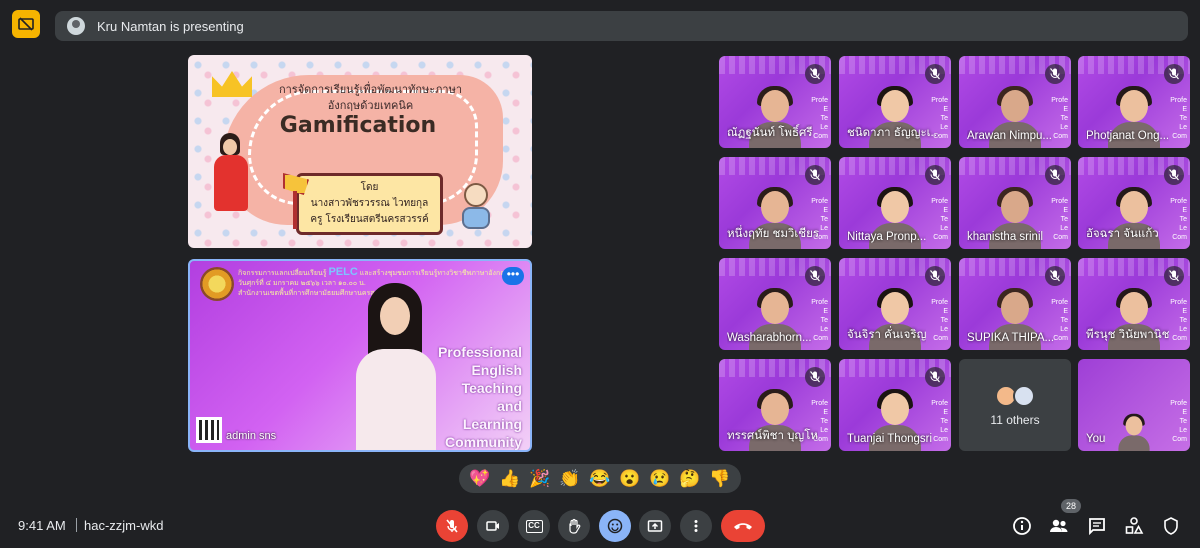 The image size is (1200, 548). I want to click on sad-reaction-icon: 😢, so click(659, 479).